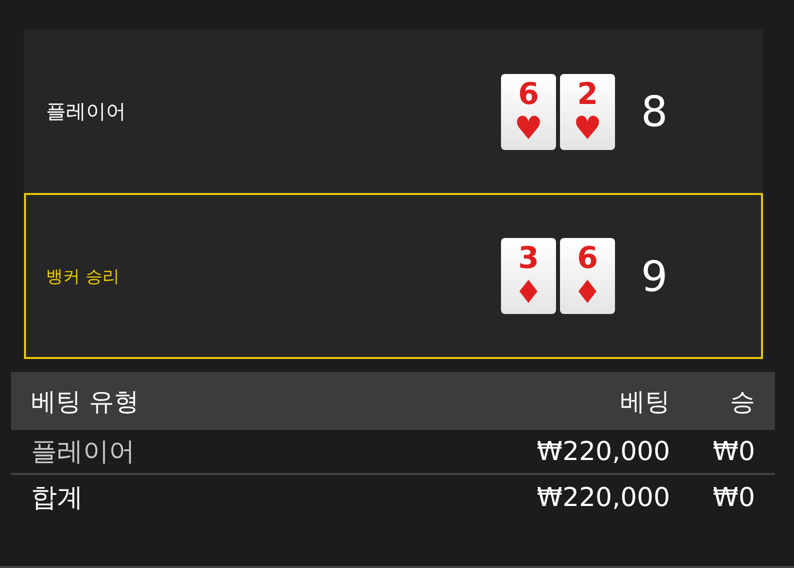 Image resolution: width=794 pixels, height=568 pixels. I want to click on table-cell-text: 합계, so click(57, 498).